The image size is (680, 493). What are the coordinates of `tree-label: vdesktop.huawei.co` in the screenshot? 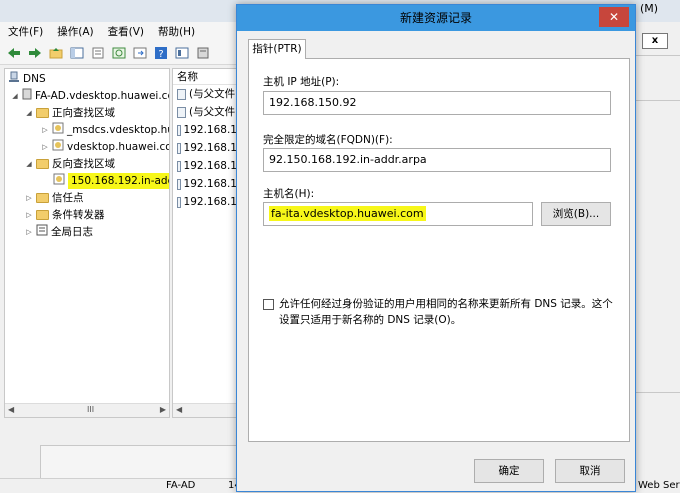 It's located at (118, 147).